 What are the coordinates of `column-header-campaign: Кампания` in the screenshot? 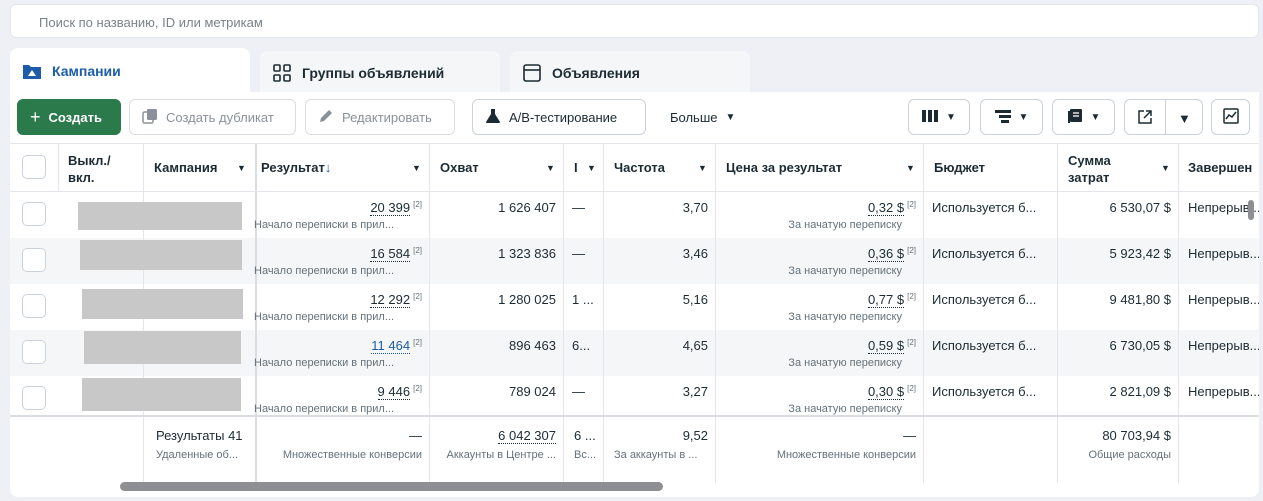 It's located at (185, 167).